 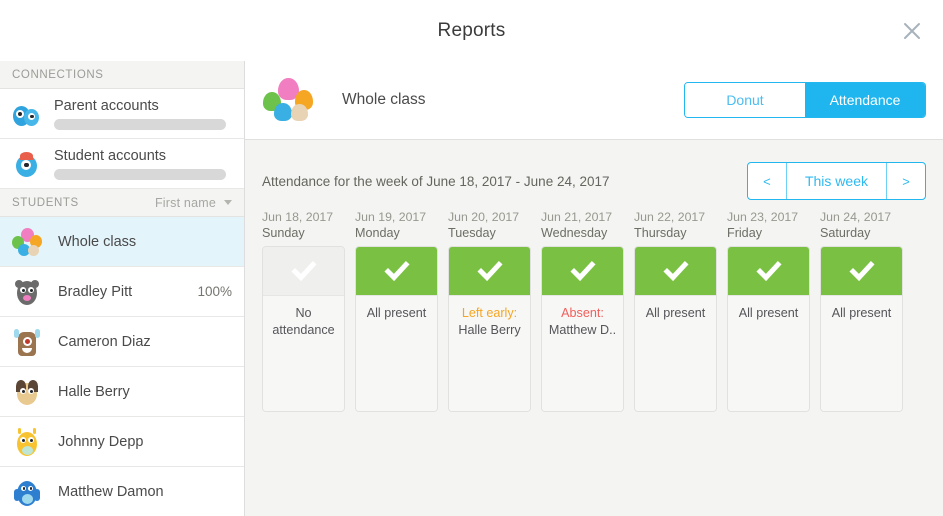 I want to click on sort-dropdown: First name, so click(x=193, y=203).